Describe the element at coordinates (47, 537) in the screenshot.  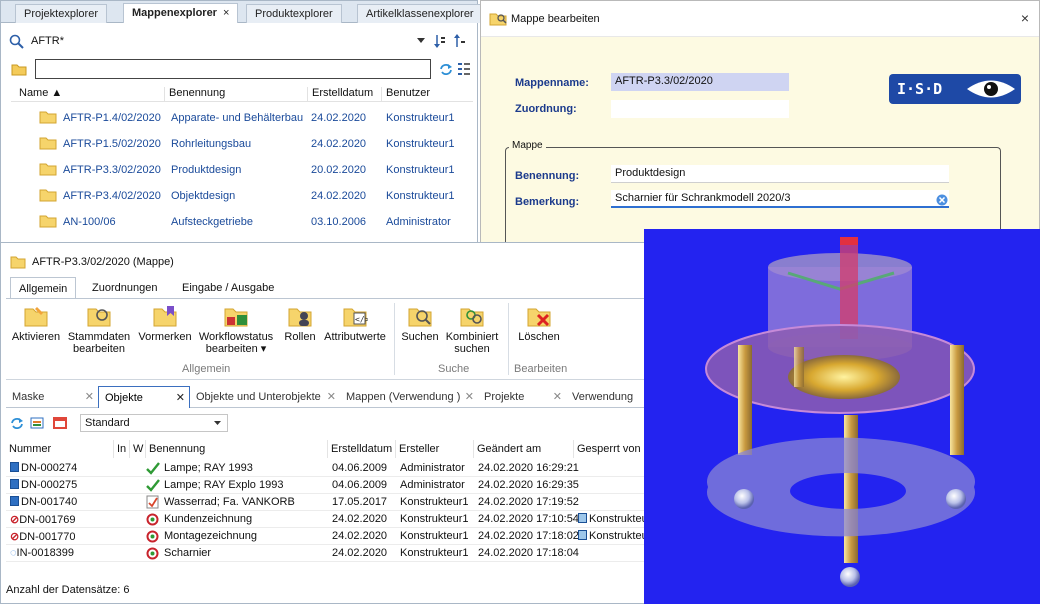
I see `cell-text: DN-001770` at that location.